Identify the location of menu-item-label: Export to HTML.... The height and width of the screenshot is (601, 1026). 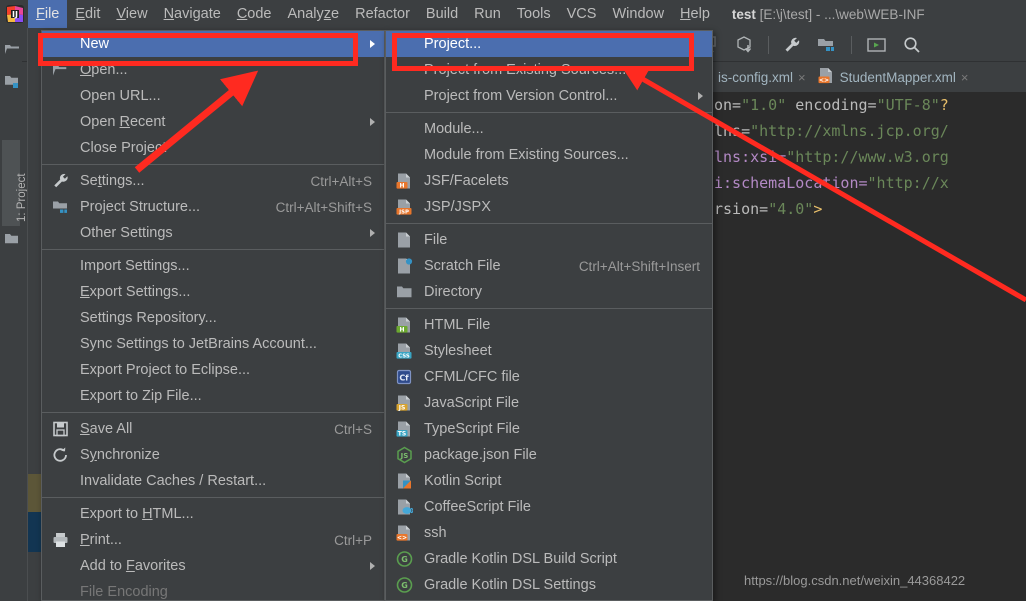
(137, 514).